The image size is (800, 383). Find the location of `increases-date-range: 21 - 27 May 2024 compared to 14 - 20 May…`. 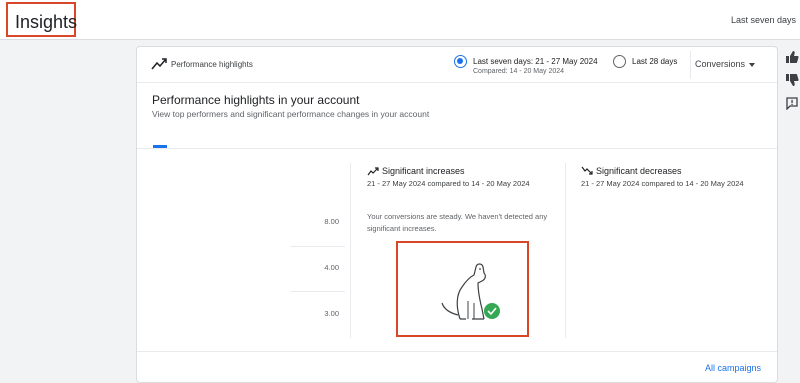

increases-date-range: 21 - 27 May 2024 compared to 14 - 20 May… is located at coordinates (448, 183).